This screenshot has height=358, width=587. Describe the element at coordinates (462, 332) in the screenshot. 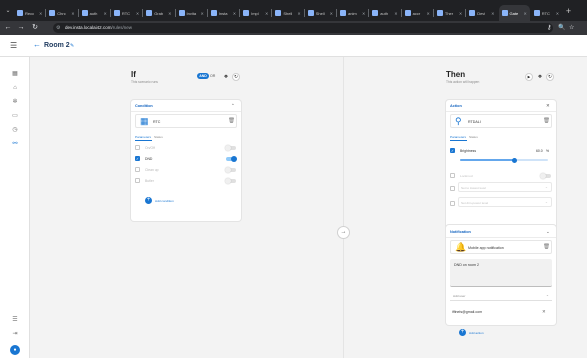

I see `add-action-button: +` at that location.